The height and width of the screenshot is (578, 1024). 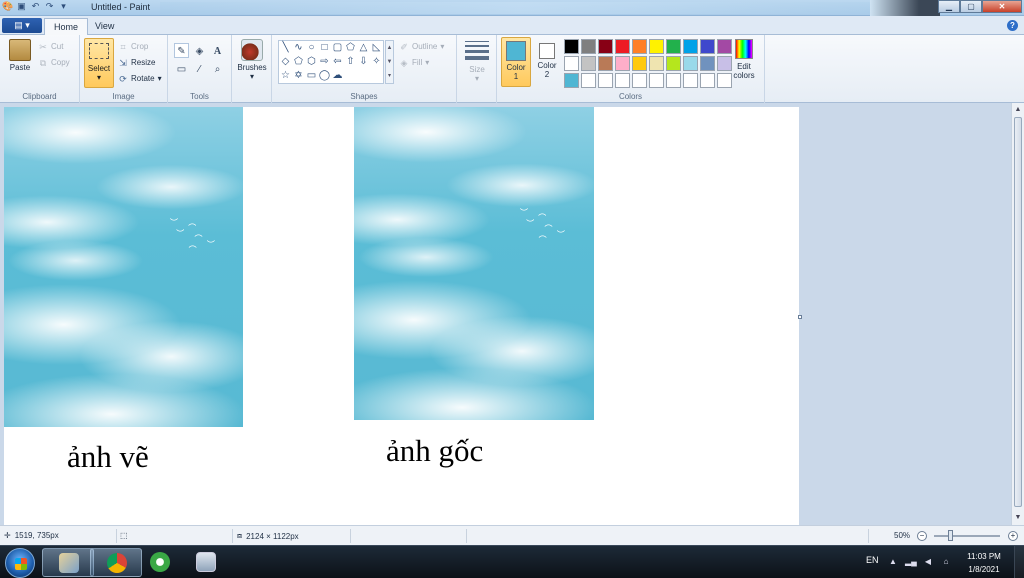 What do you see at coordinates (181, 50) in the screenshot?
I see `pencil-icon: ✎` at bounding box center [181, 50].